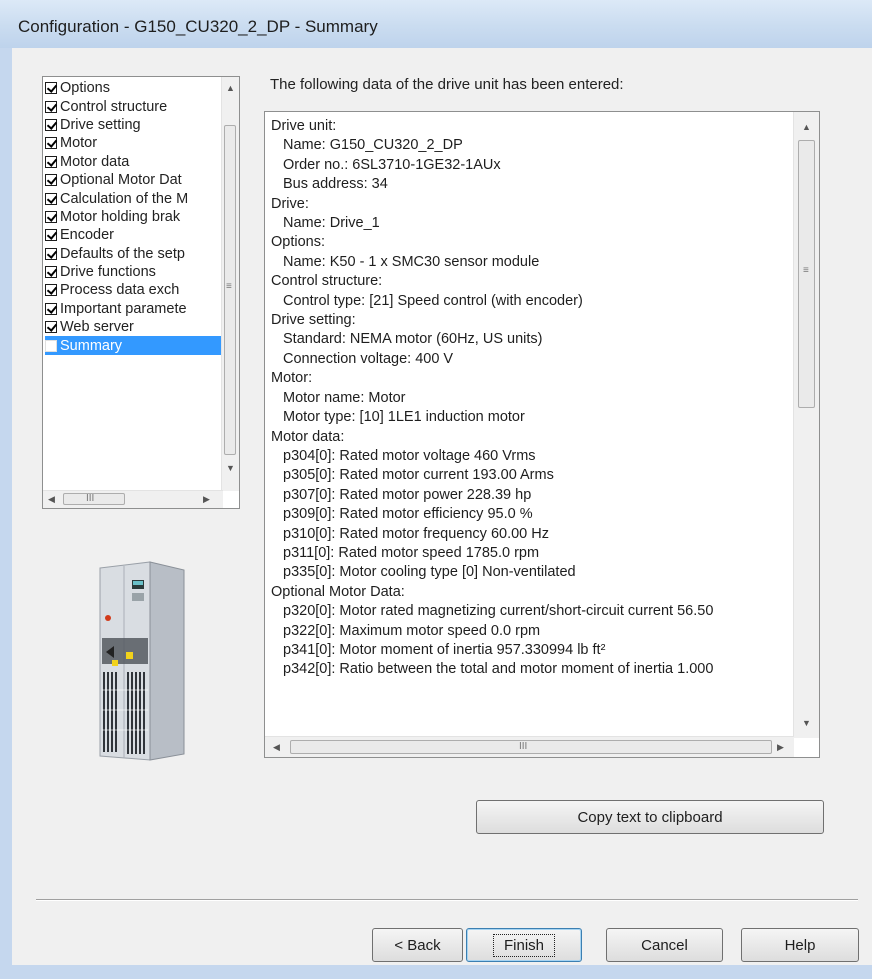  Describe the element at coordinates (392, 164) in the screenshot. I see `summary-value-line: Order no.: 6SL3710-1GE32-1AUx` at that location.